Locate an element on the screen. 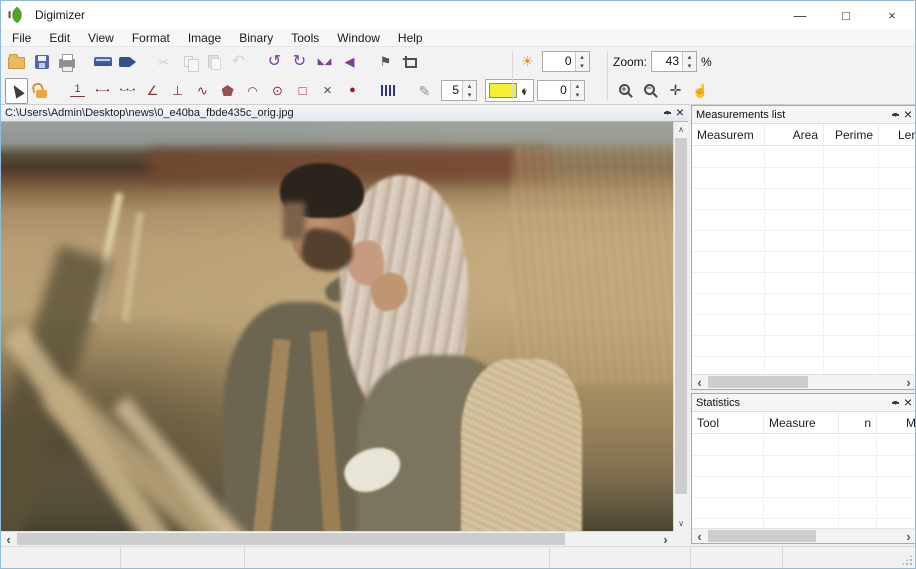 This screenshot has width=916, height=569. table-row is located at coordinates (803, 178).